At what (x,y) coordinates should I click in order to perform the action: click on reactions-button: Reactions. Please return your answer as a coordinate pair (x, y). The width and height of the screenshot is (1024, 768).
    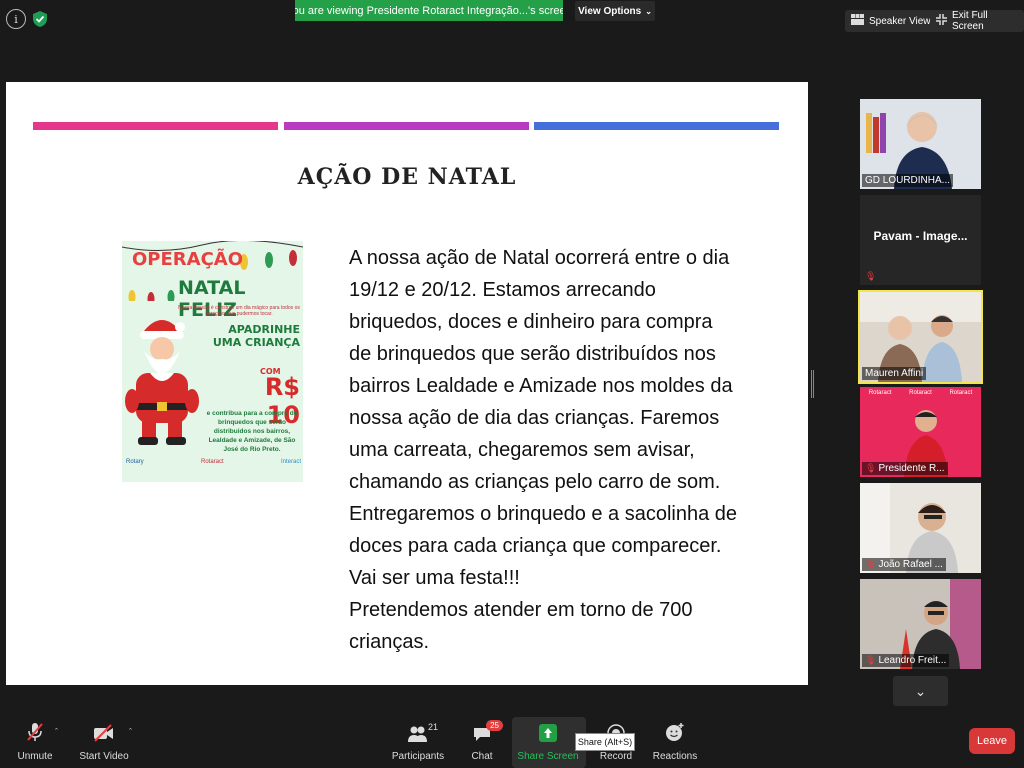
    Looking at the image, I should click on (675, 740).